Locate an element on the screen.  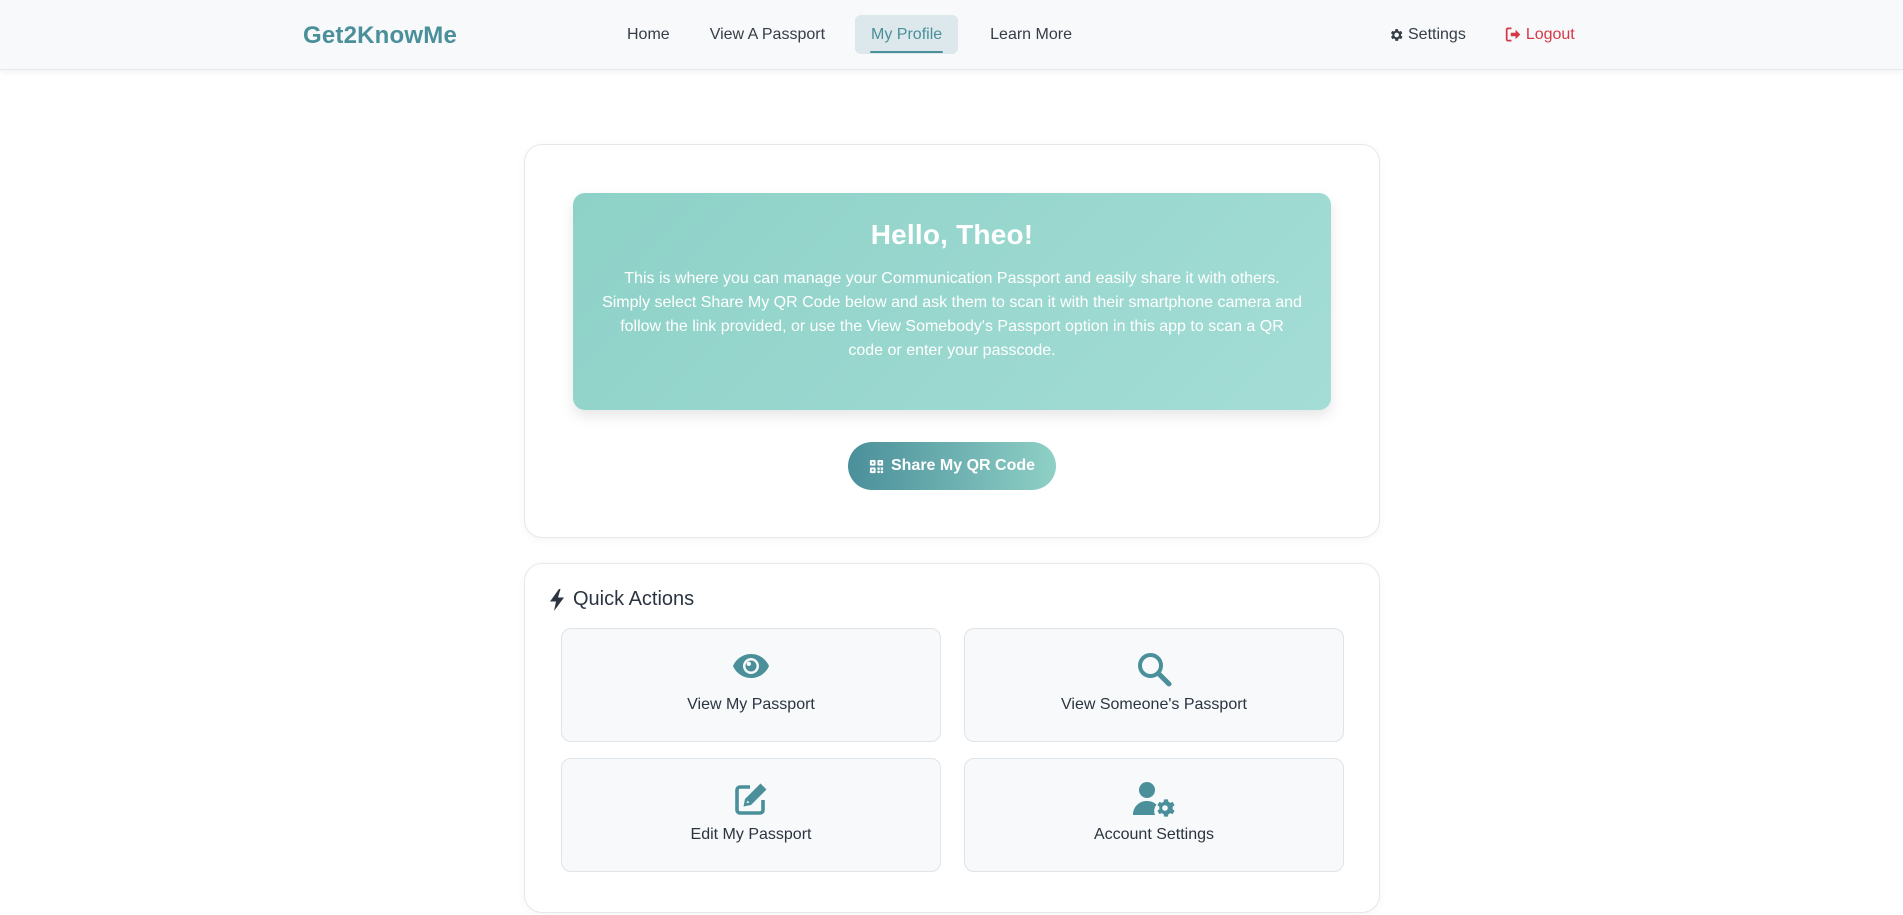
edit-my-passport-tile: Edit My Passport is located at coordinates (751, 815).